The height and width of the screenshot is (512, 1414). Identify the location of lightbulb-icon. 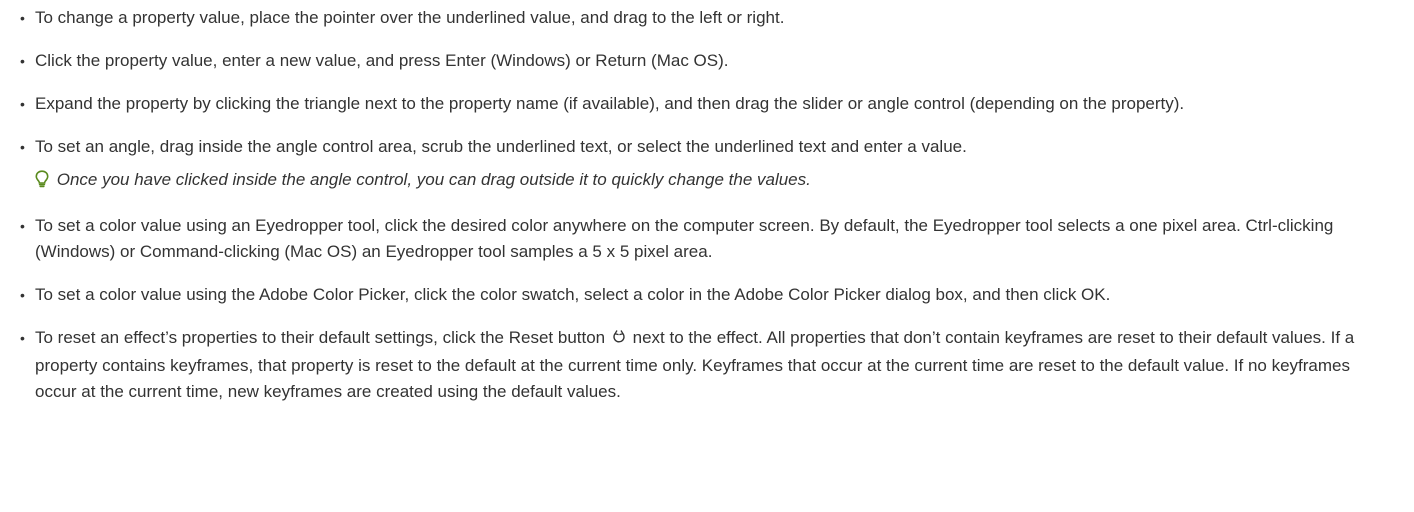
(42, 183).